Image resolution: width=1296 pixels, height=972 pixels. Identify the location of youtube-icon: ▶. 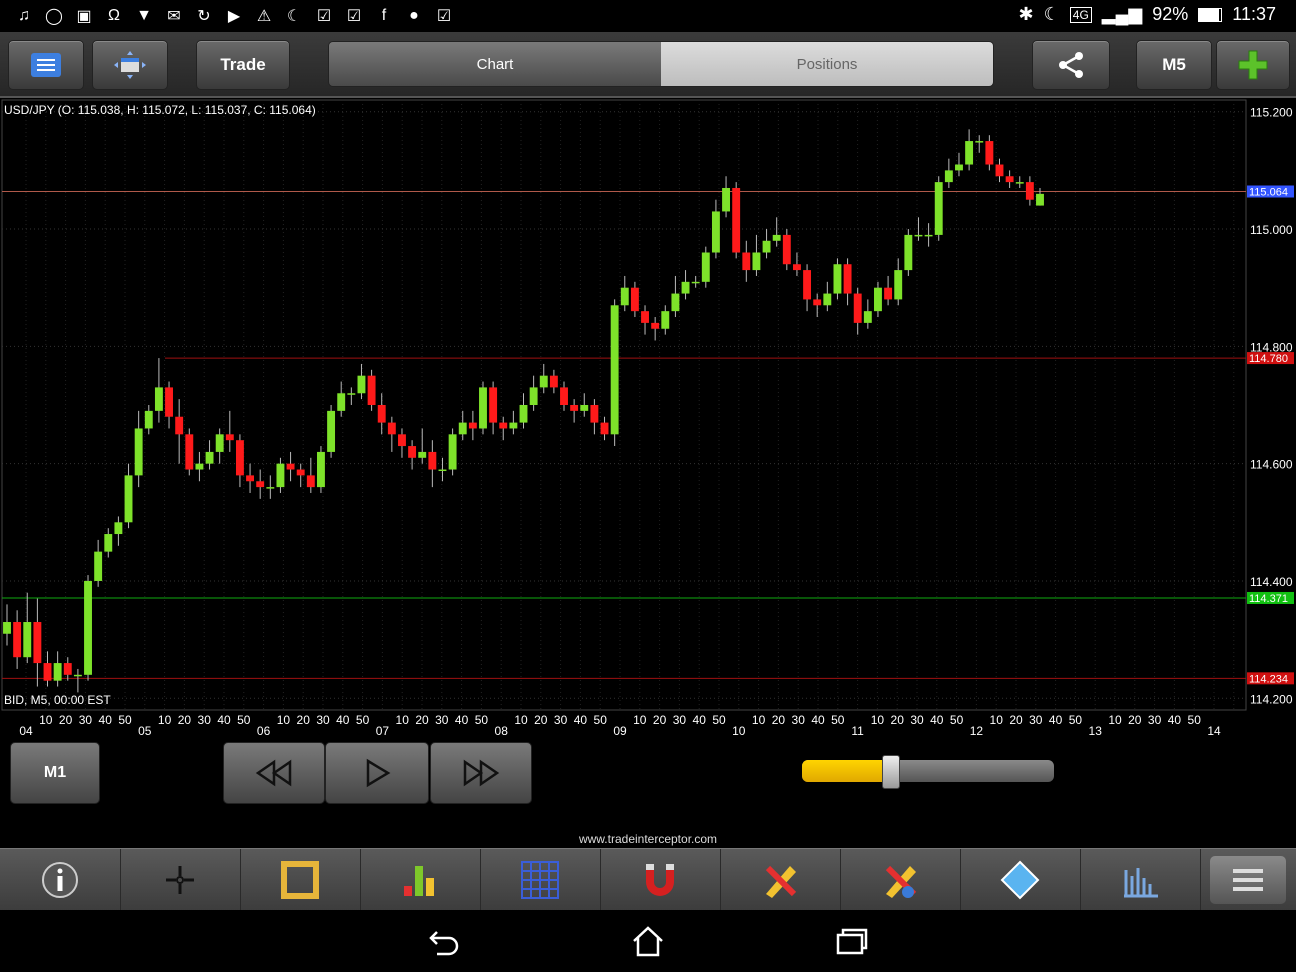
(234, 16).